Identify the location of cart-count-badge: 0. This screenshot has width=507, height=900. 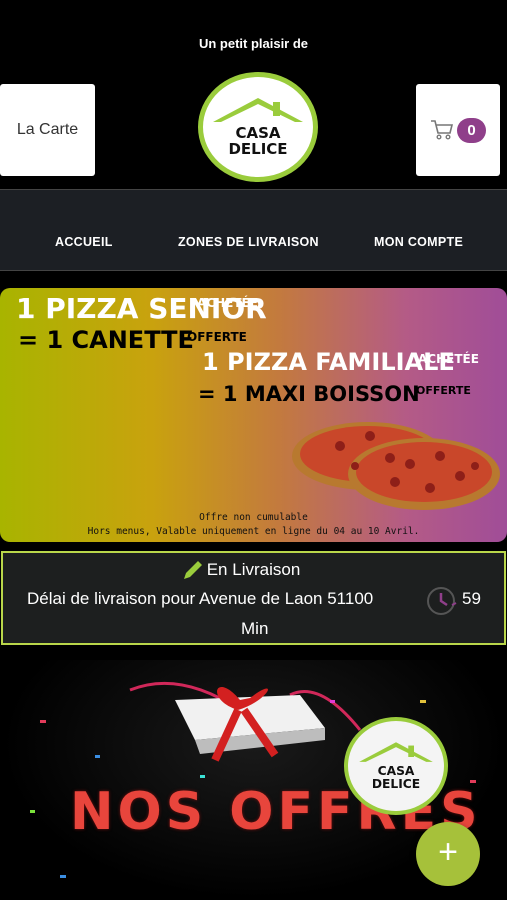
(471, 130).